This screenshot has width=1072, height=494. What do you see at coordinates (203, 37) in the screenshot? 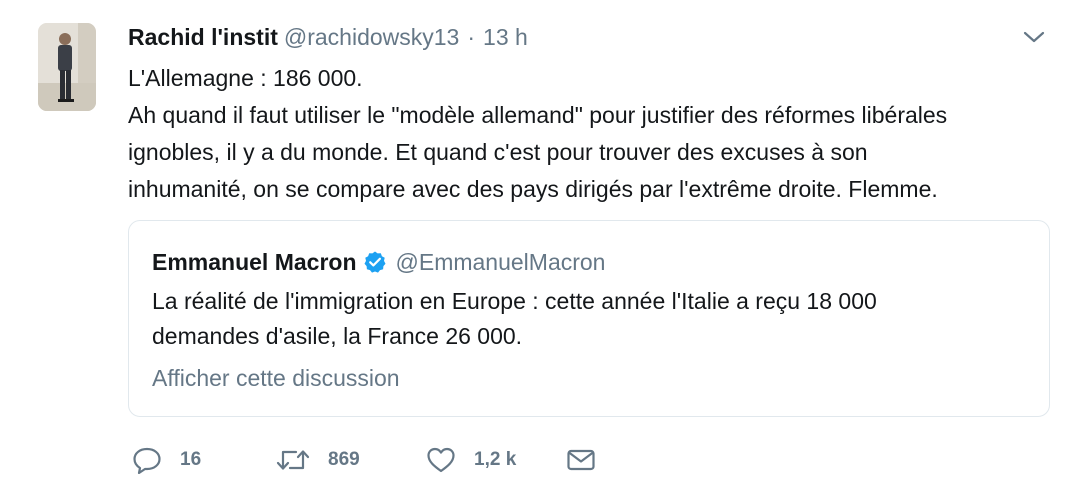
I see `author-name: Rachid l'instit` at bounding box center [203, 37].